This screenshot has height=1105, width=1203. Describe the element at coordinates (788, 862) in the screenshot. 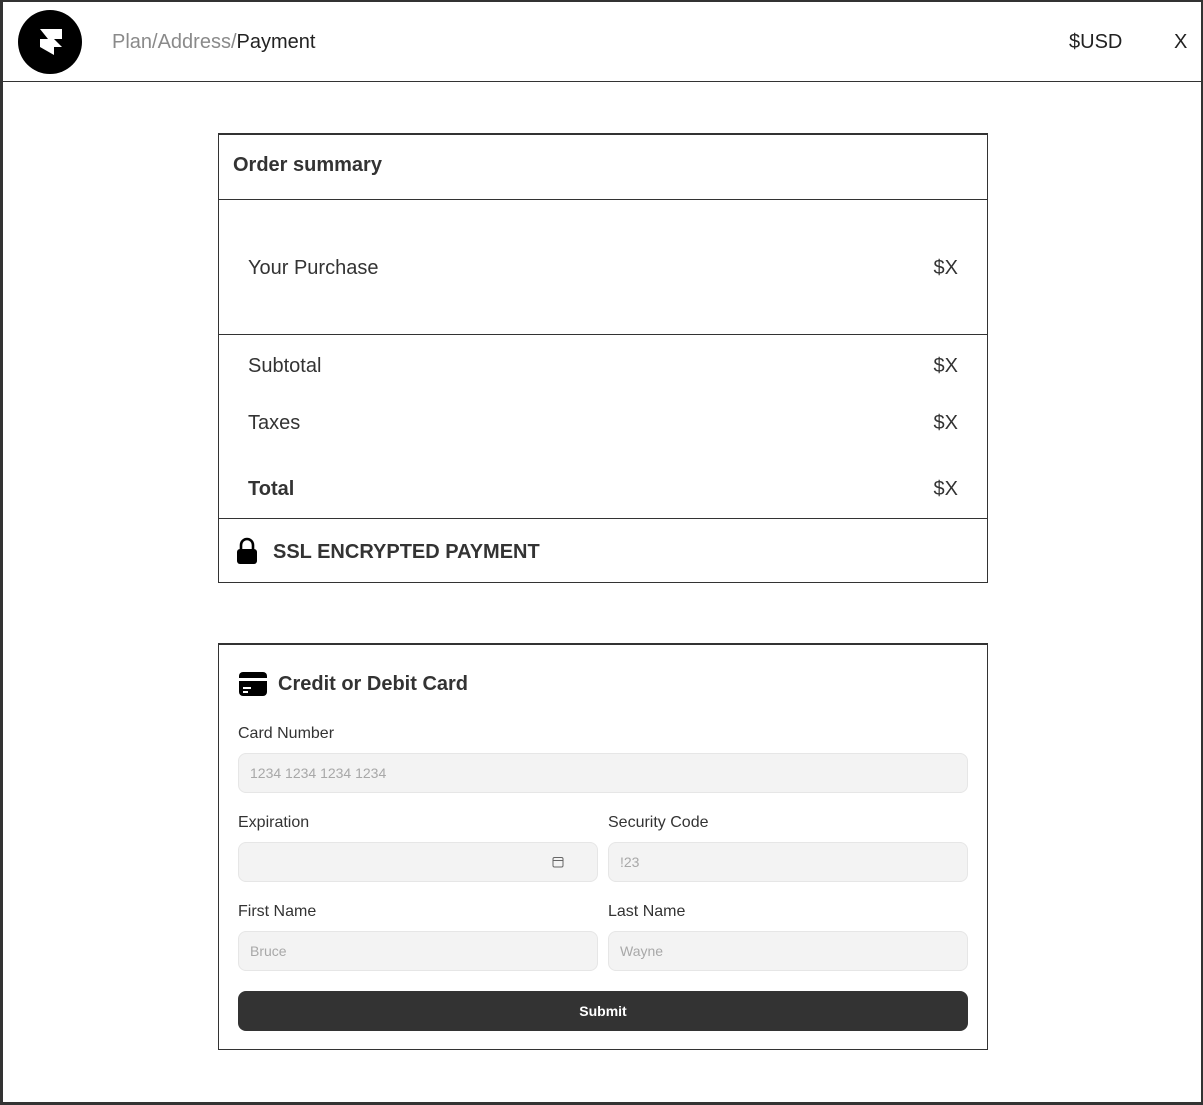

I see `security-code-input` at that location.